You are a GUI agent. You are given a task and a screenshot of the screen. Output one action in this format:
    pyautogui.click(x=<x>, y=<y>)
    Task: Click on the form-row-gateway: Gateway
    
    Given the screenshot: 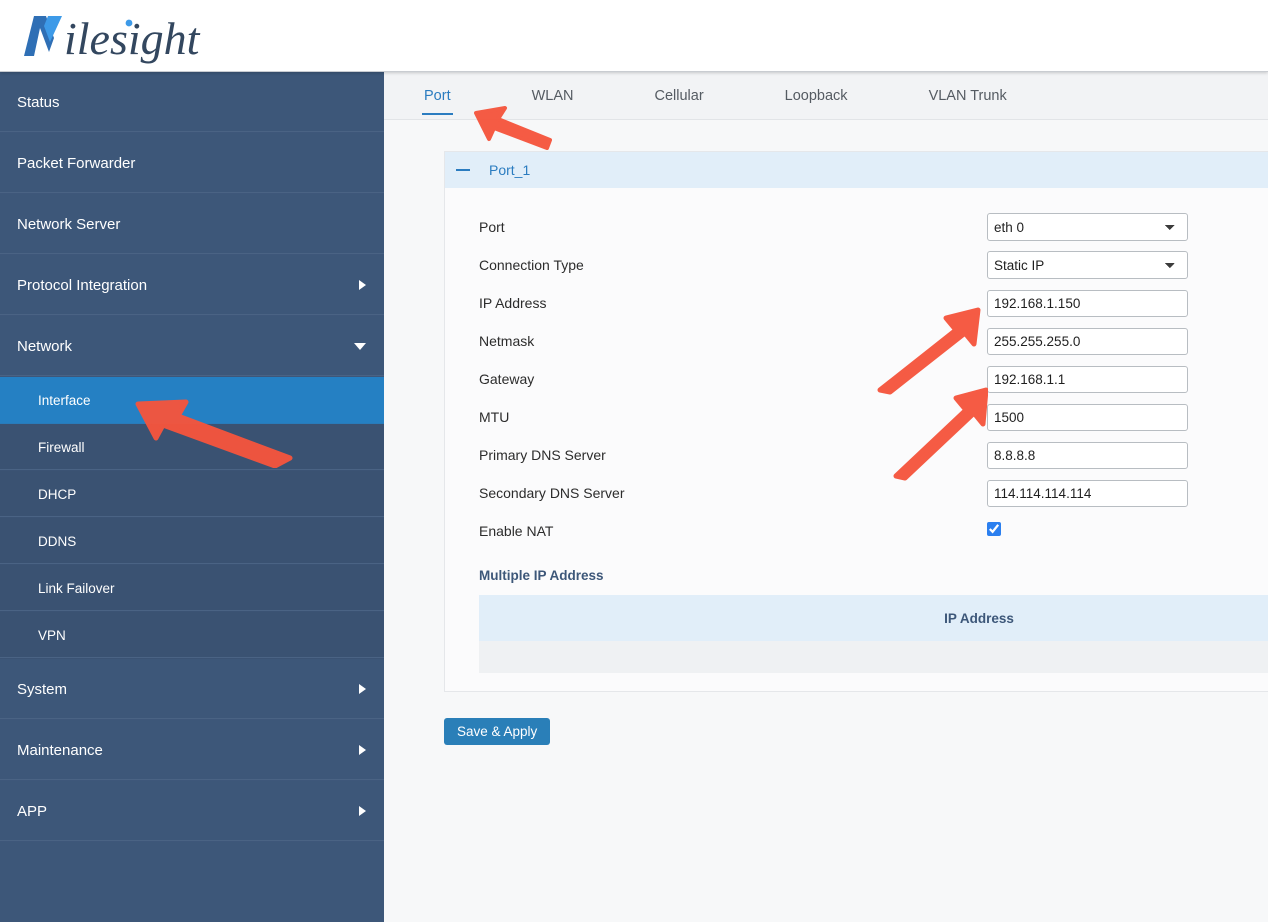 What is the action you would take?
    pyautogui.click(x=873, y=379)
    